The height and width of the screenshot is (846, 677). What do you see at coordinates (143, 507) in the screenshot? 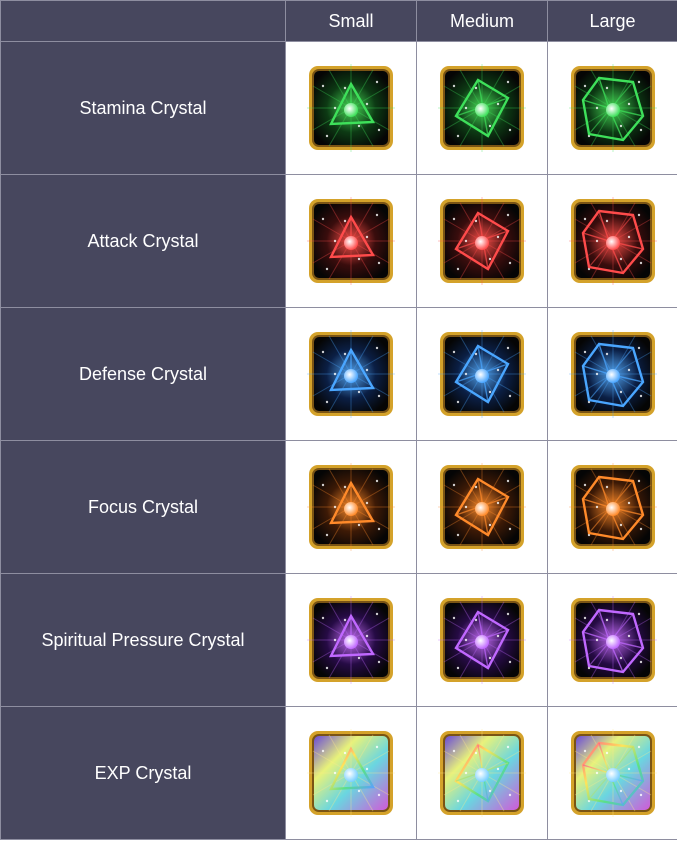
I see `row-label: Focus Crystal` at bounding box center [143, 507].